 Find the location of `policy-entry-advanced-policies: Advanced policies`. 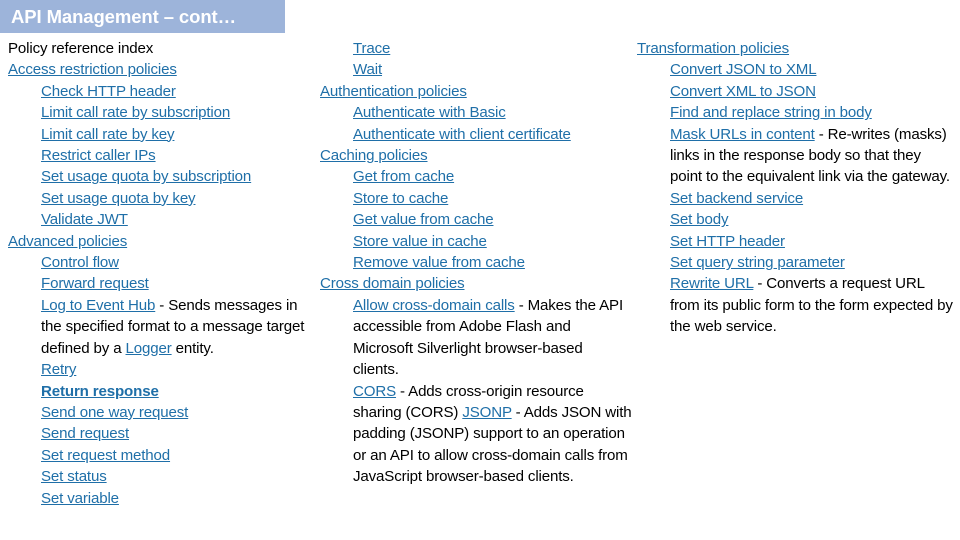

policy-entry-advanced-policies: Advanced policies is located at coordinates (163, 241).